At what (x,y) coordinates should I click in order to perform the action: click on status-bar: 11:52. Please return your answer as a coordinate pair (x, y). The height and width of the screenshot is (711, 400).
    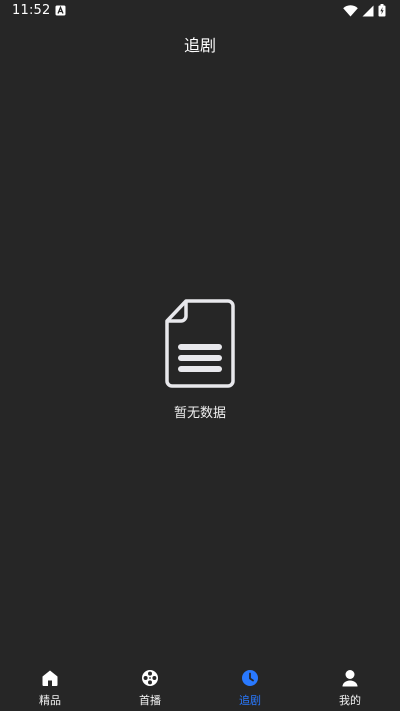
    Looking at the image, I should click on (200, 12).